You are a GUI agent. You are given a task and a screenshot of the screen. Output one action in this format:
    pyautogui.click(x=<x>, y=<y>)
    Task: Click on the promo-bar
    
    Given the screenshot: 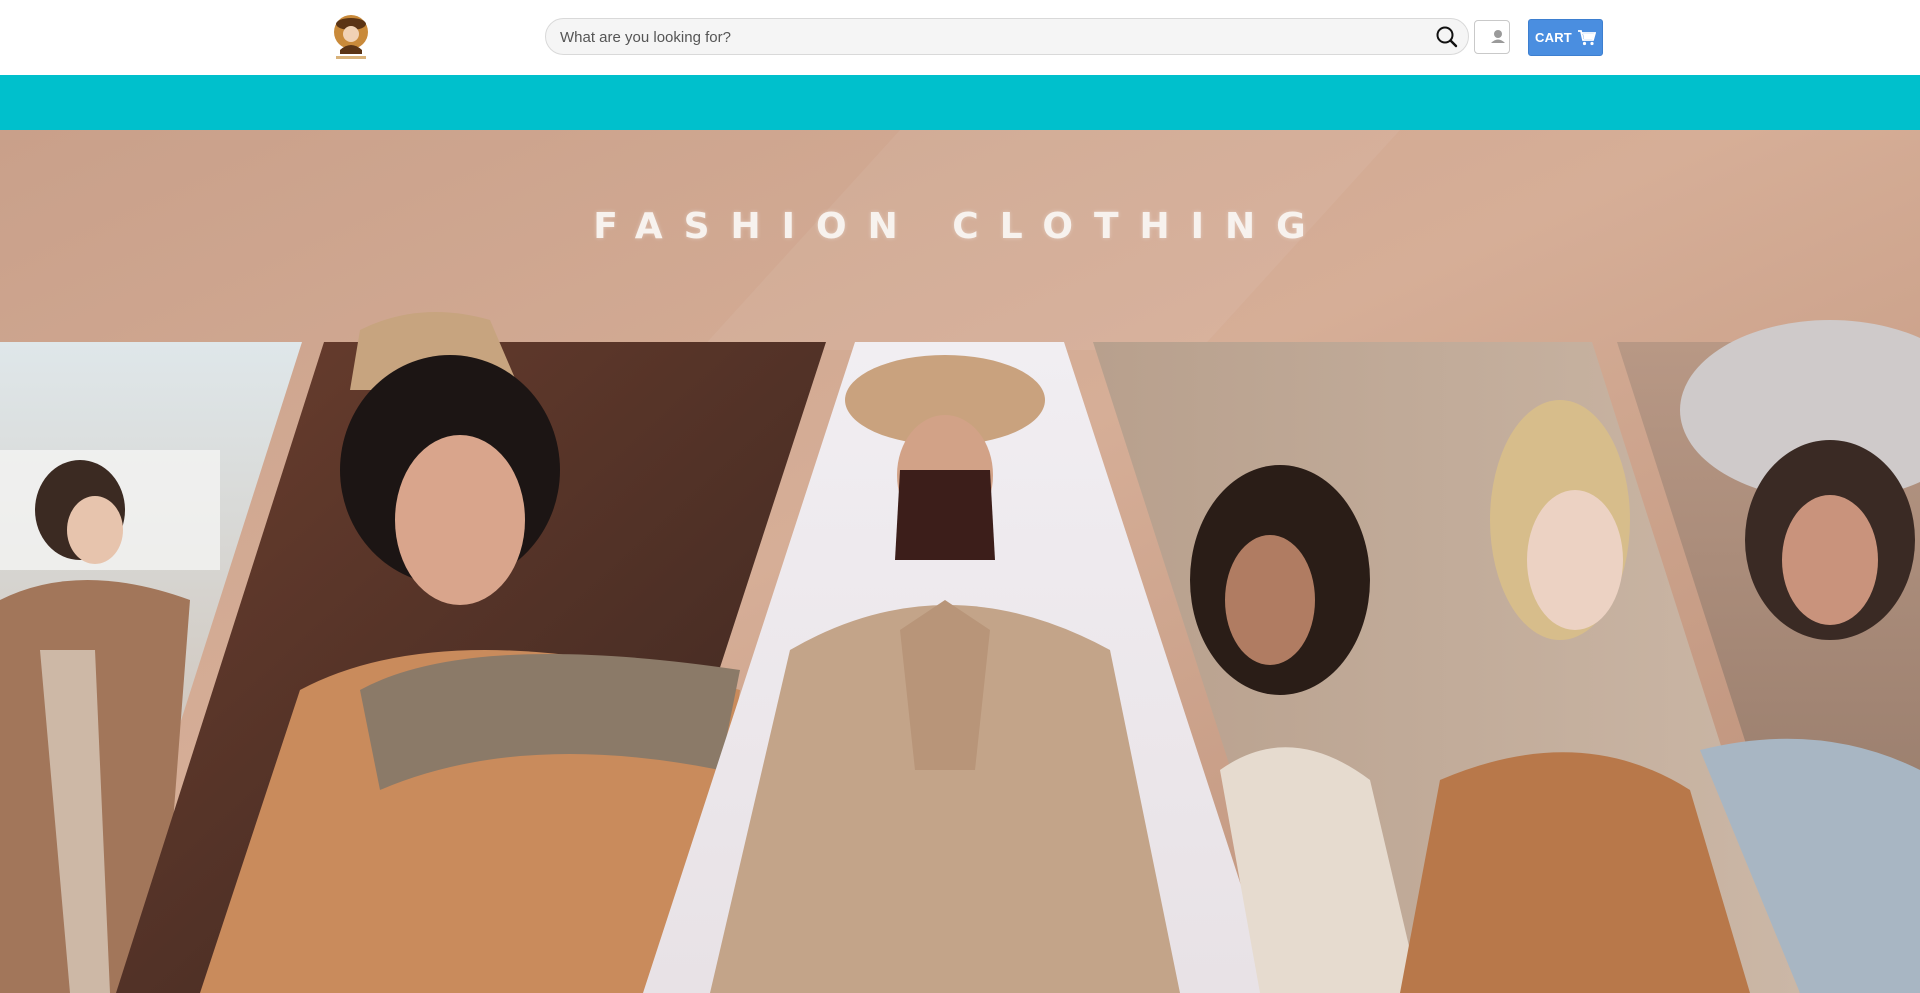 What is the action you would take?
    pyautogui.click(x=960, y=102)
    